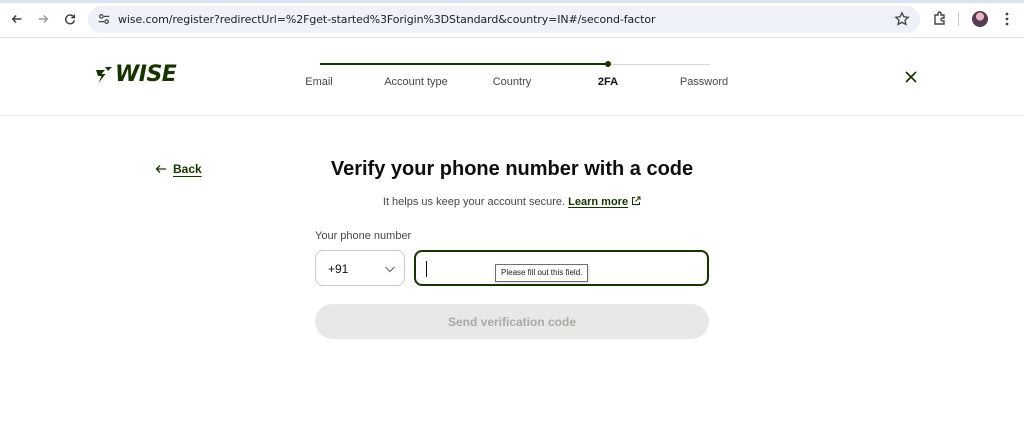 The width and height of the screenshot is (1024, 425). What do you see at coordinates (70, 19) in the screenshot?
I see `reload-icon` at bounding box center [70, 19].